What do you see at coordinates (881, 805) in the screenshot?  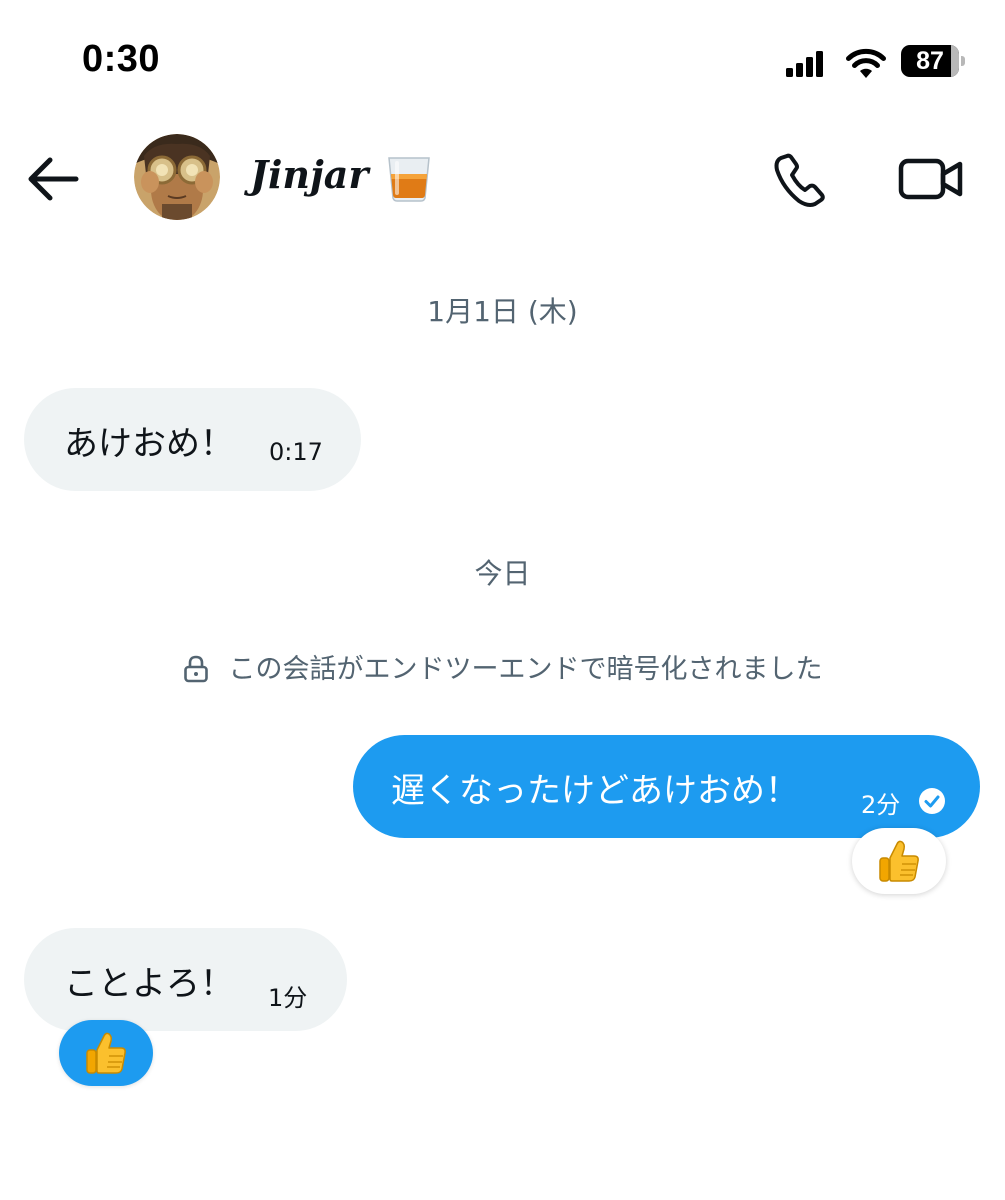 I see `message-time: 2分` at bounding box center [881, 805].